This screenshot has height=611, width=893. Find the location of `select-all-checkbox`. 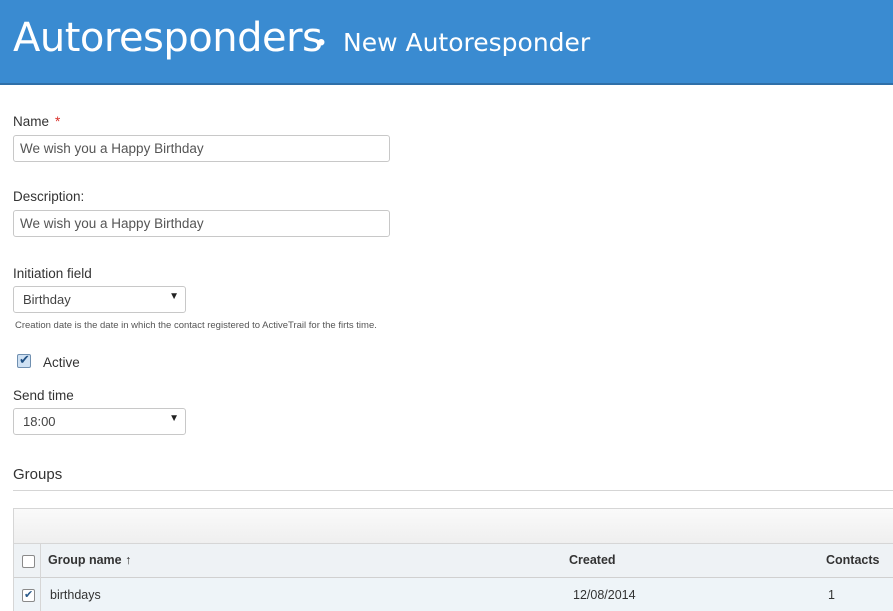

select-all-checkbox is located at coordinates (28, 561).